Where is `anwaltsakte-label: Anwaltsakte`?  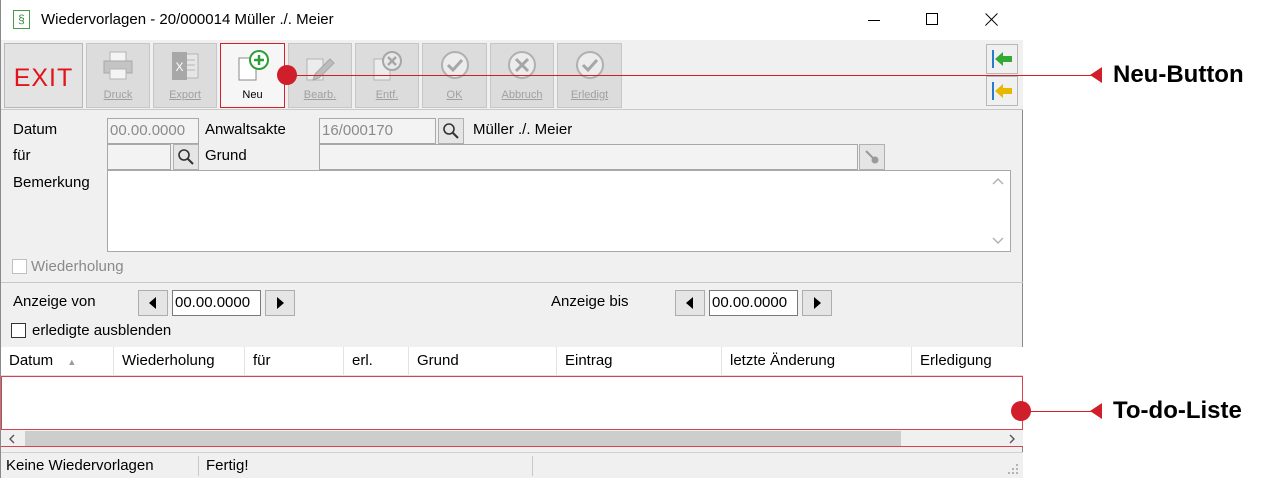 anwaltsakte-label: Anwaltsakte is located at coordinates (245, 129).